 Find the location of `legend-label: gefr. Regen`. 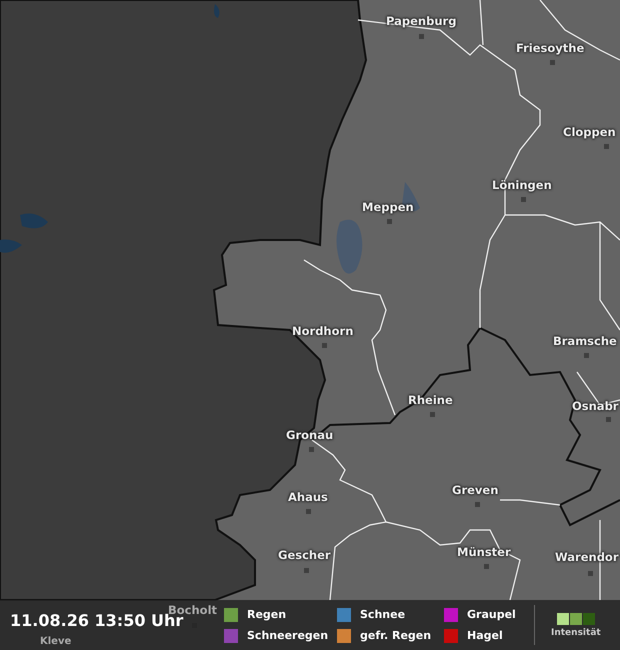

legend-label: gefr. Regen is located at coordinates (396, 635).